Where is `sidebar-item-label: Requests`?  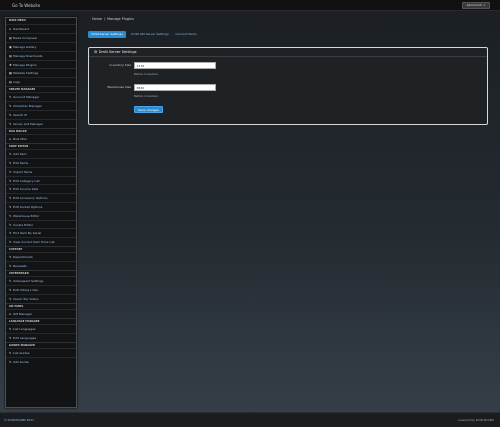
sidebar-item-label: Requests is located at coordinates (20, 266).